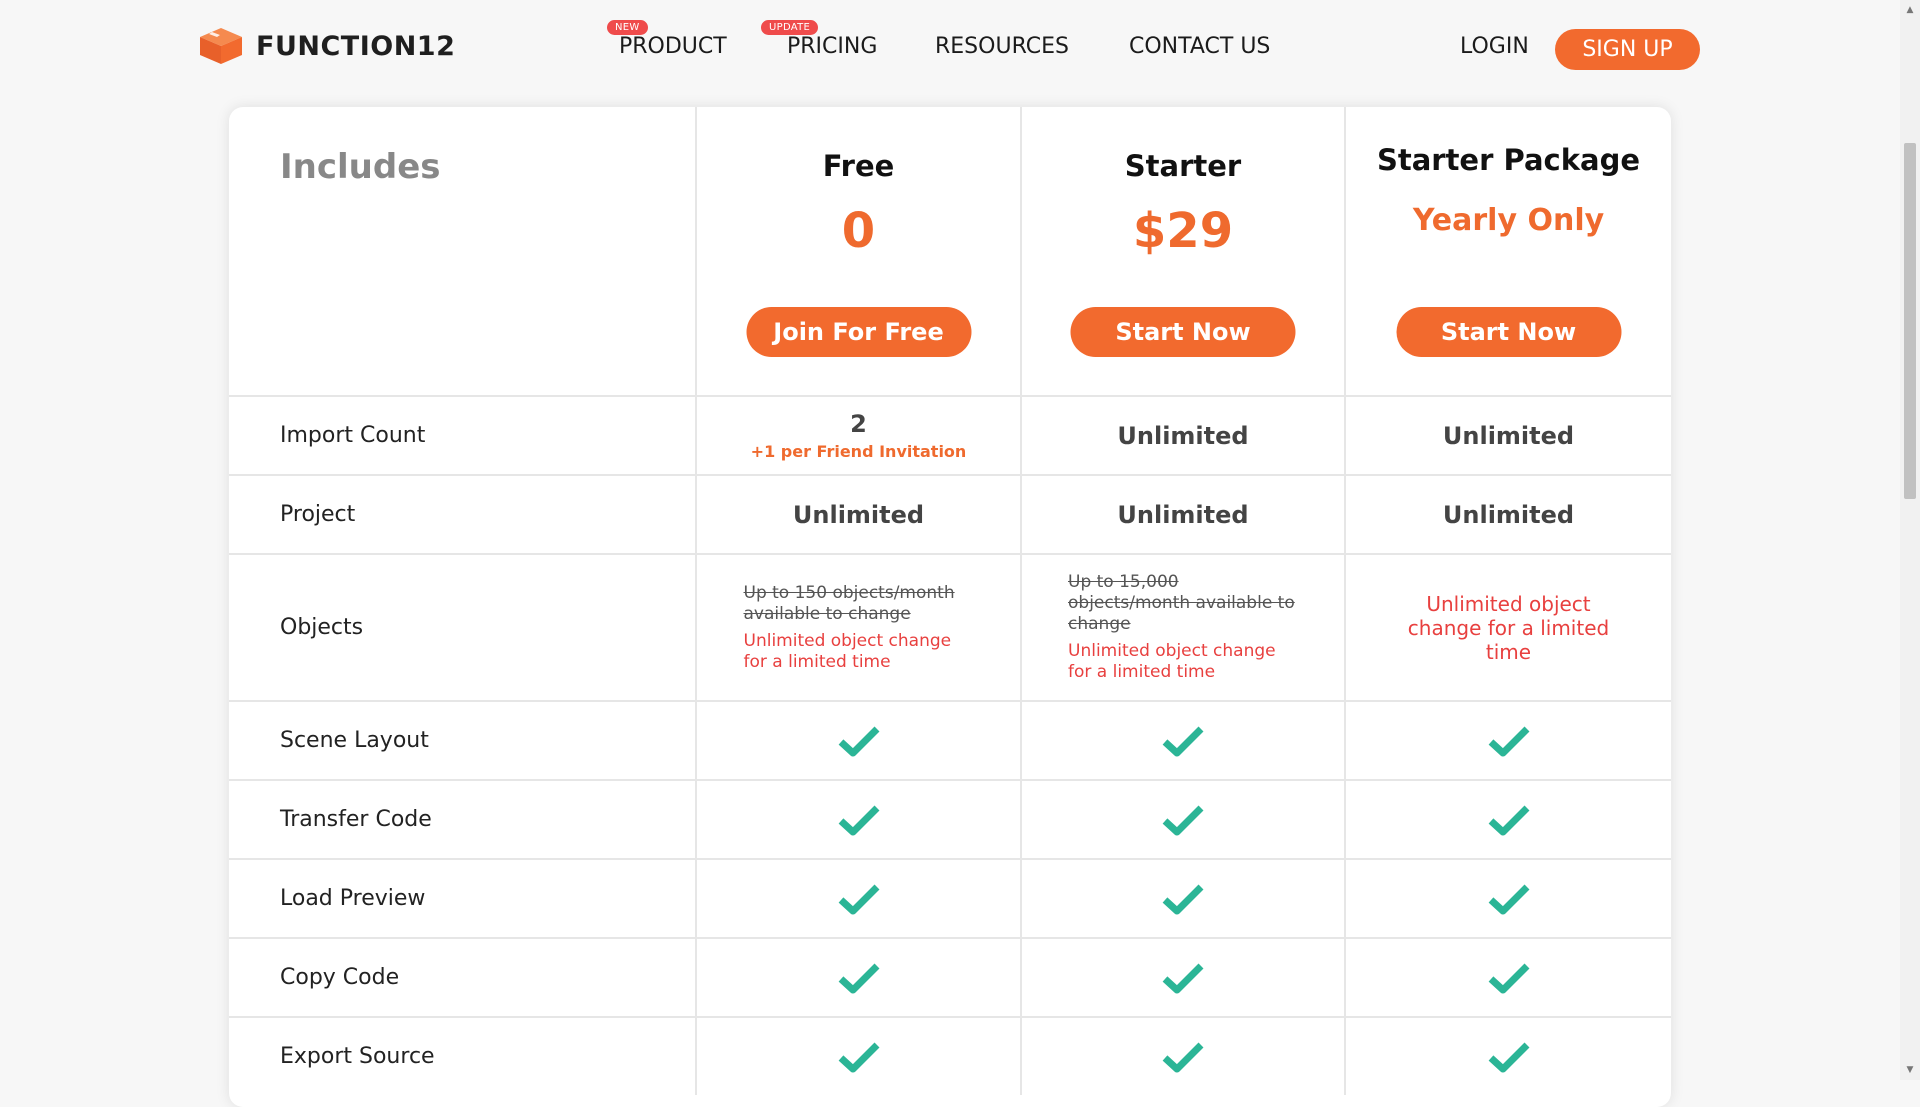 The height and width of the screenshot is (1107, 1920). I want to click on feature-label: Export Source, so click(357, 1056).